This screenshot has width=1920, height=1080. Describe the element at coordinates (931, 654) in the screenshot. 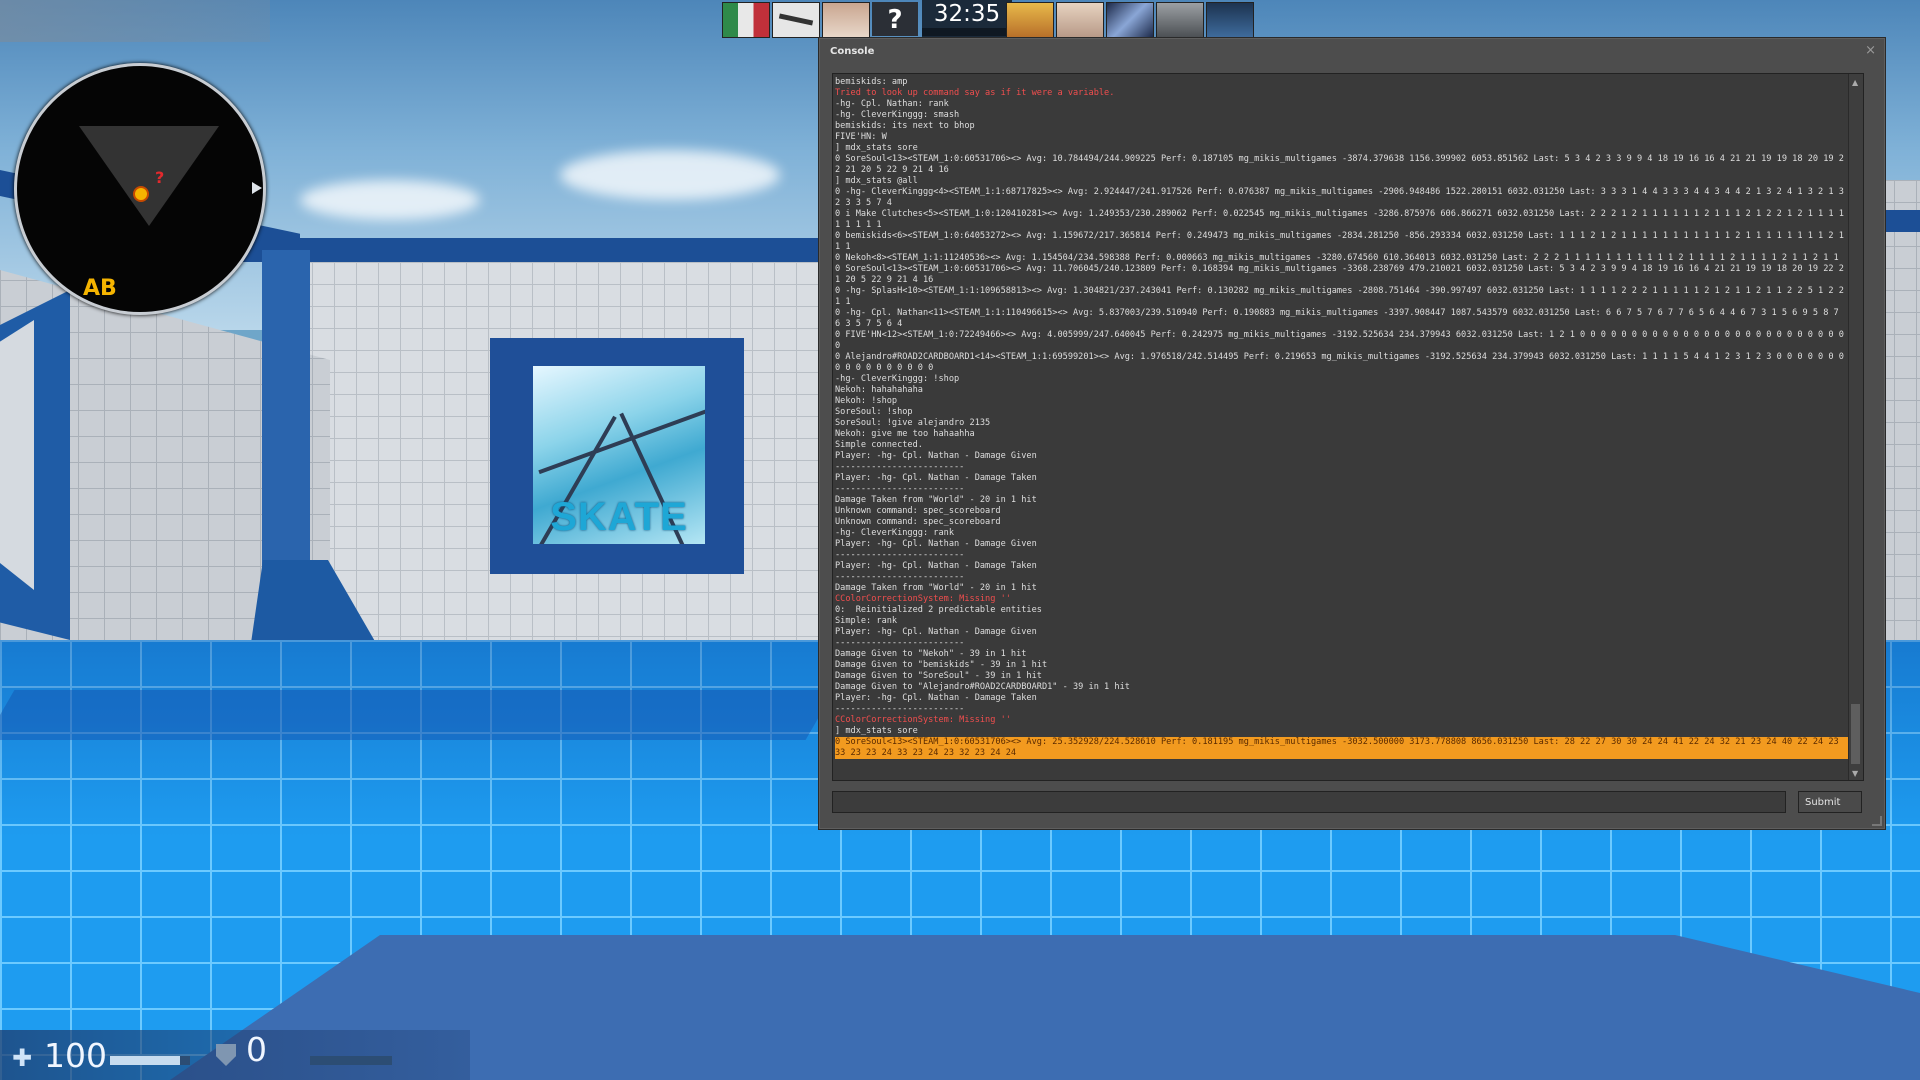

I see `console-line: Damage Given to "Nekoh" - 39 in 1 hit` at that location.